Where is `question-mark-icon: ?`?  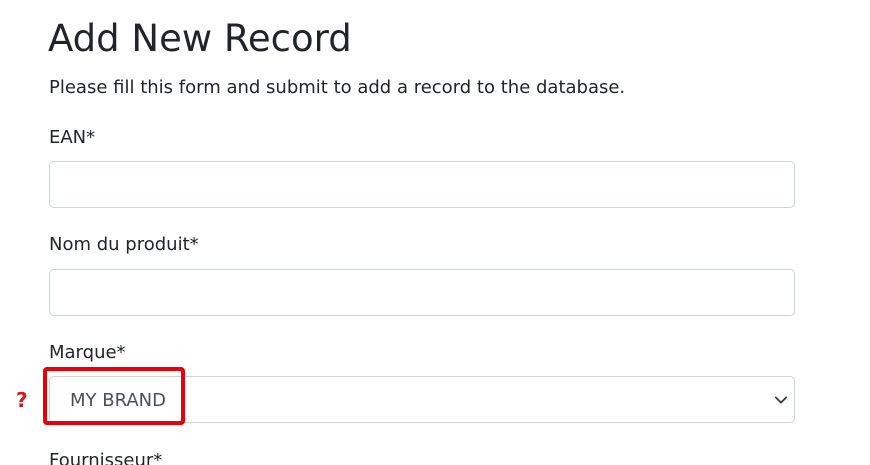
question-mark-icon: ? is located at coordinates (22, 400).